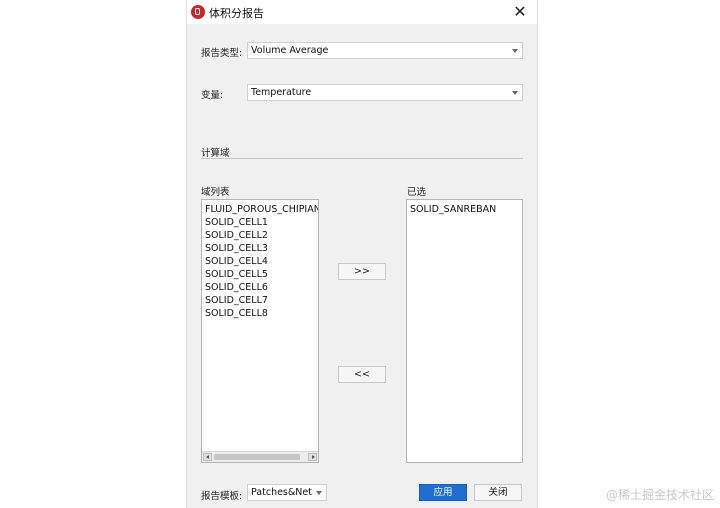 Image resolution: width=720 pixels, height=508 pixels. Describe the element at coordinates (236, 287) in the screenshot. I see `list-item: SOLID_CELL6` at that location.